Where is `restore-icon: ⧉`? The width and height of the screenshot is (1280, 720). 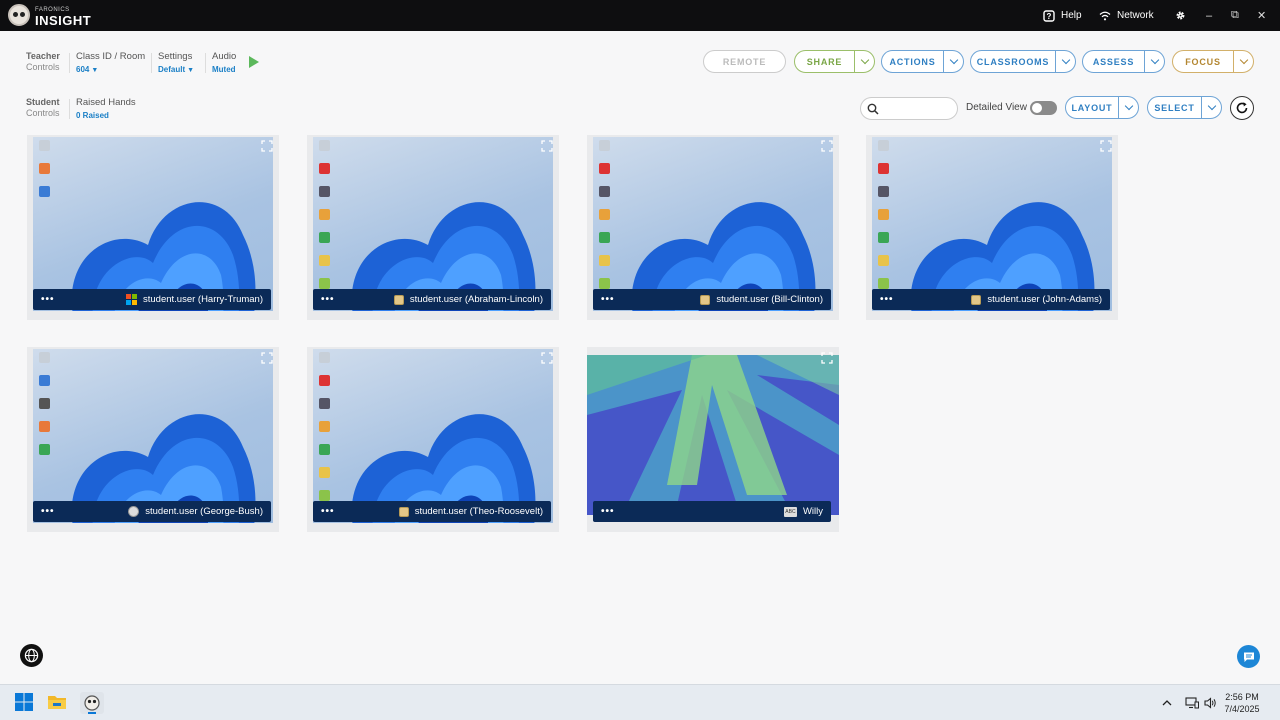
restore-icon: ⧉ is located at coordinates (1235, 15).